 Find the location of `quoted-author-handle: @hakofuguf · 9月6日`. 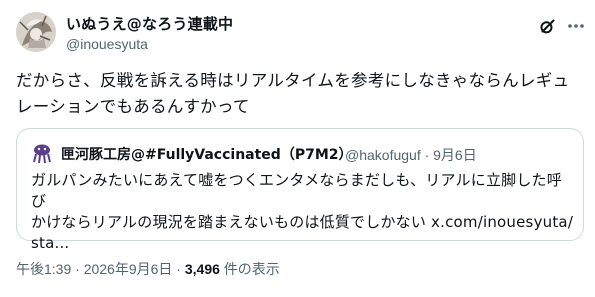

quoted-author-handle: @hakofuguf · 9月6日 is located at coordinates (411, 155).